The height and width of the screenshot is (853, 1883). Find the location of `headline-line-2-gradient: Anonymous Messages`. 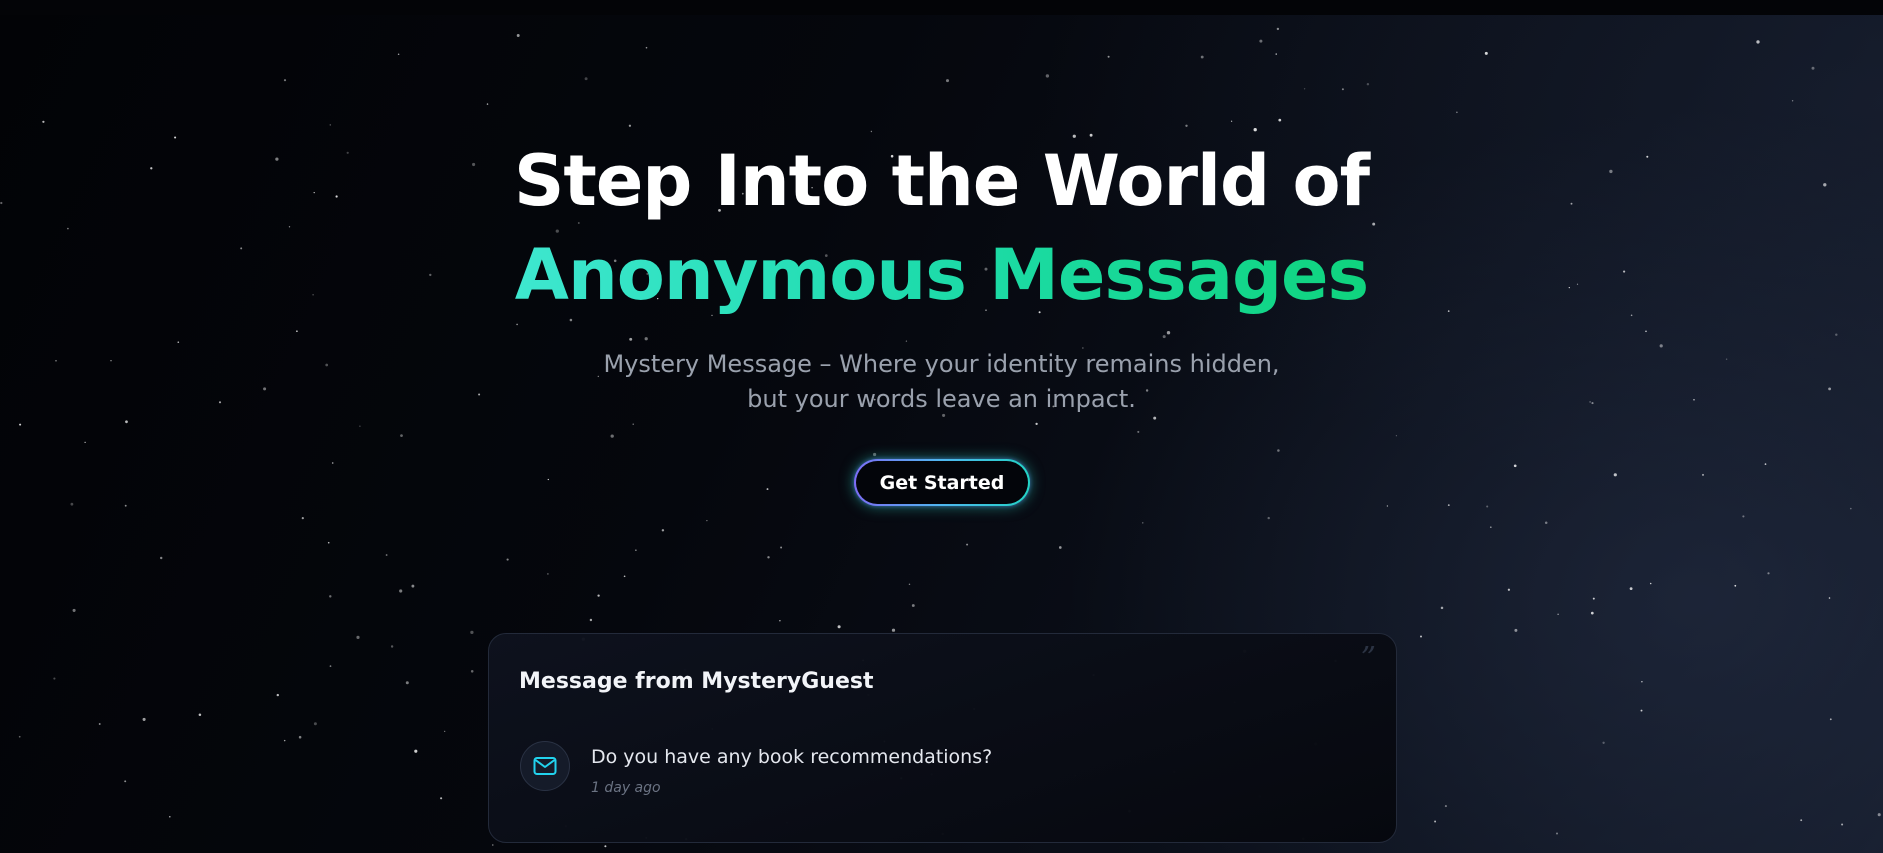

headline-line-2-gradient: Anonymous Messages is located at coordinates (942, 275).